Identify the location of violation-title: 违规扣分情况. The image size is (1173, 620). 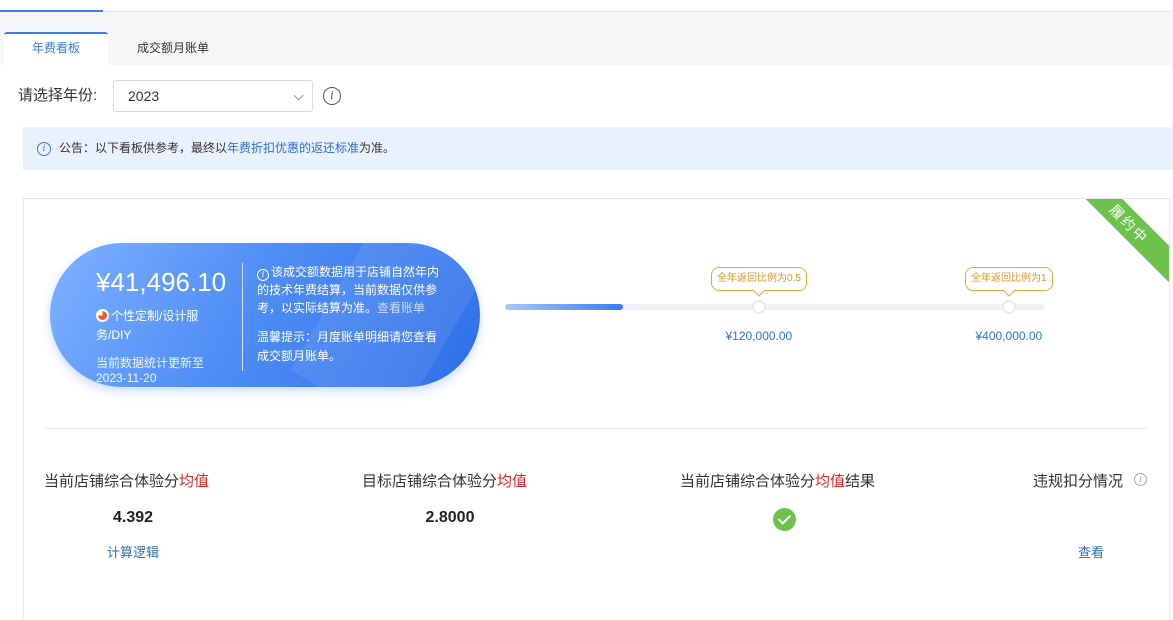
(1078, 481).